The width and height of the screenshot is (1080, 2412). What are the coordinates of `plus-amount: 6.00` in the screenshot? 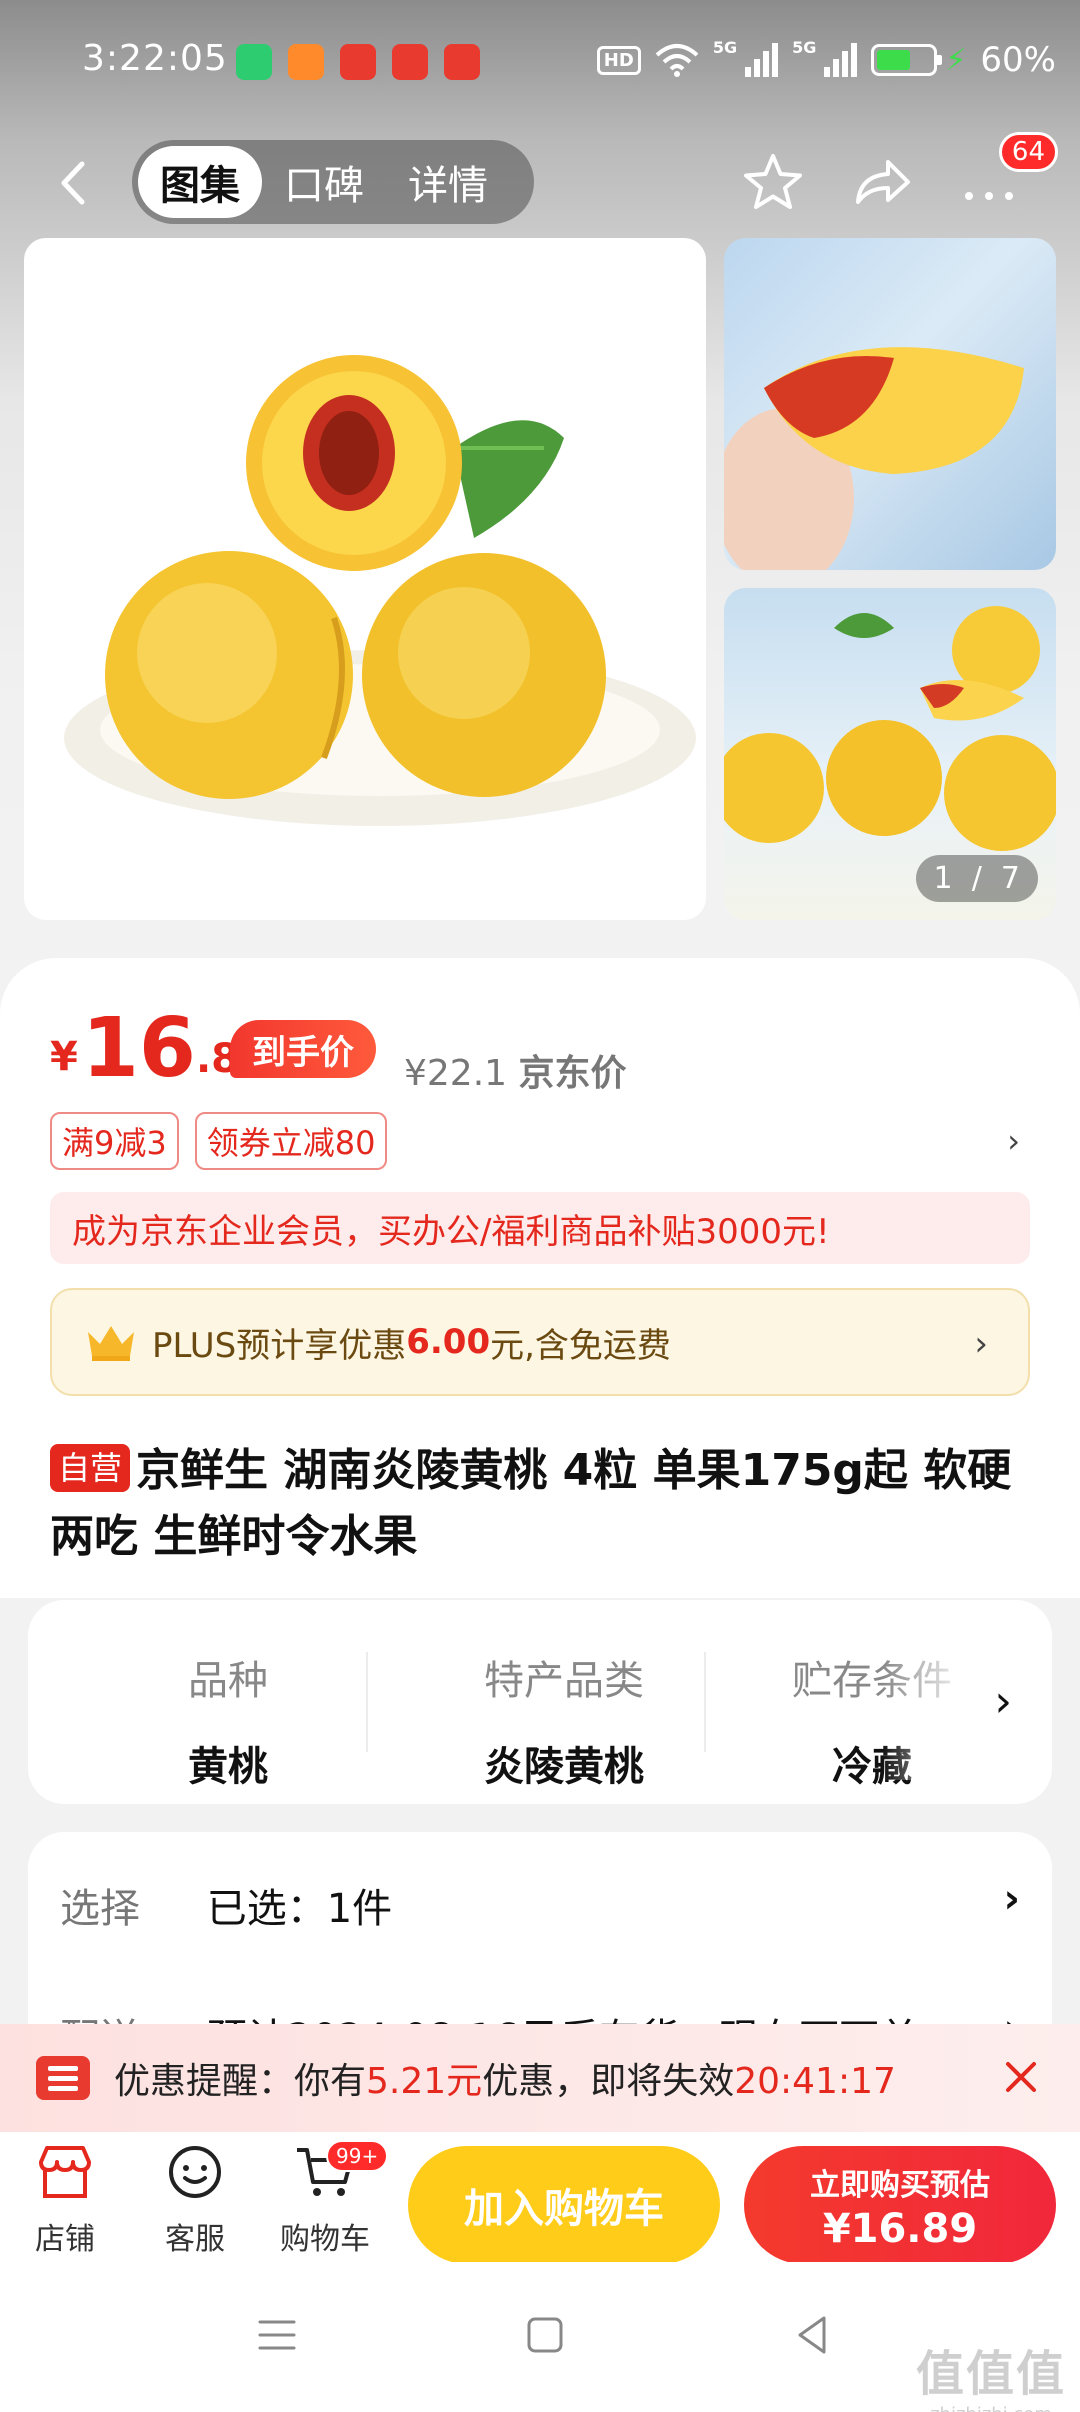 It's located at (448, 1342).